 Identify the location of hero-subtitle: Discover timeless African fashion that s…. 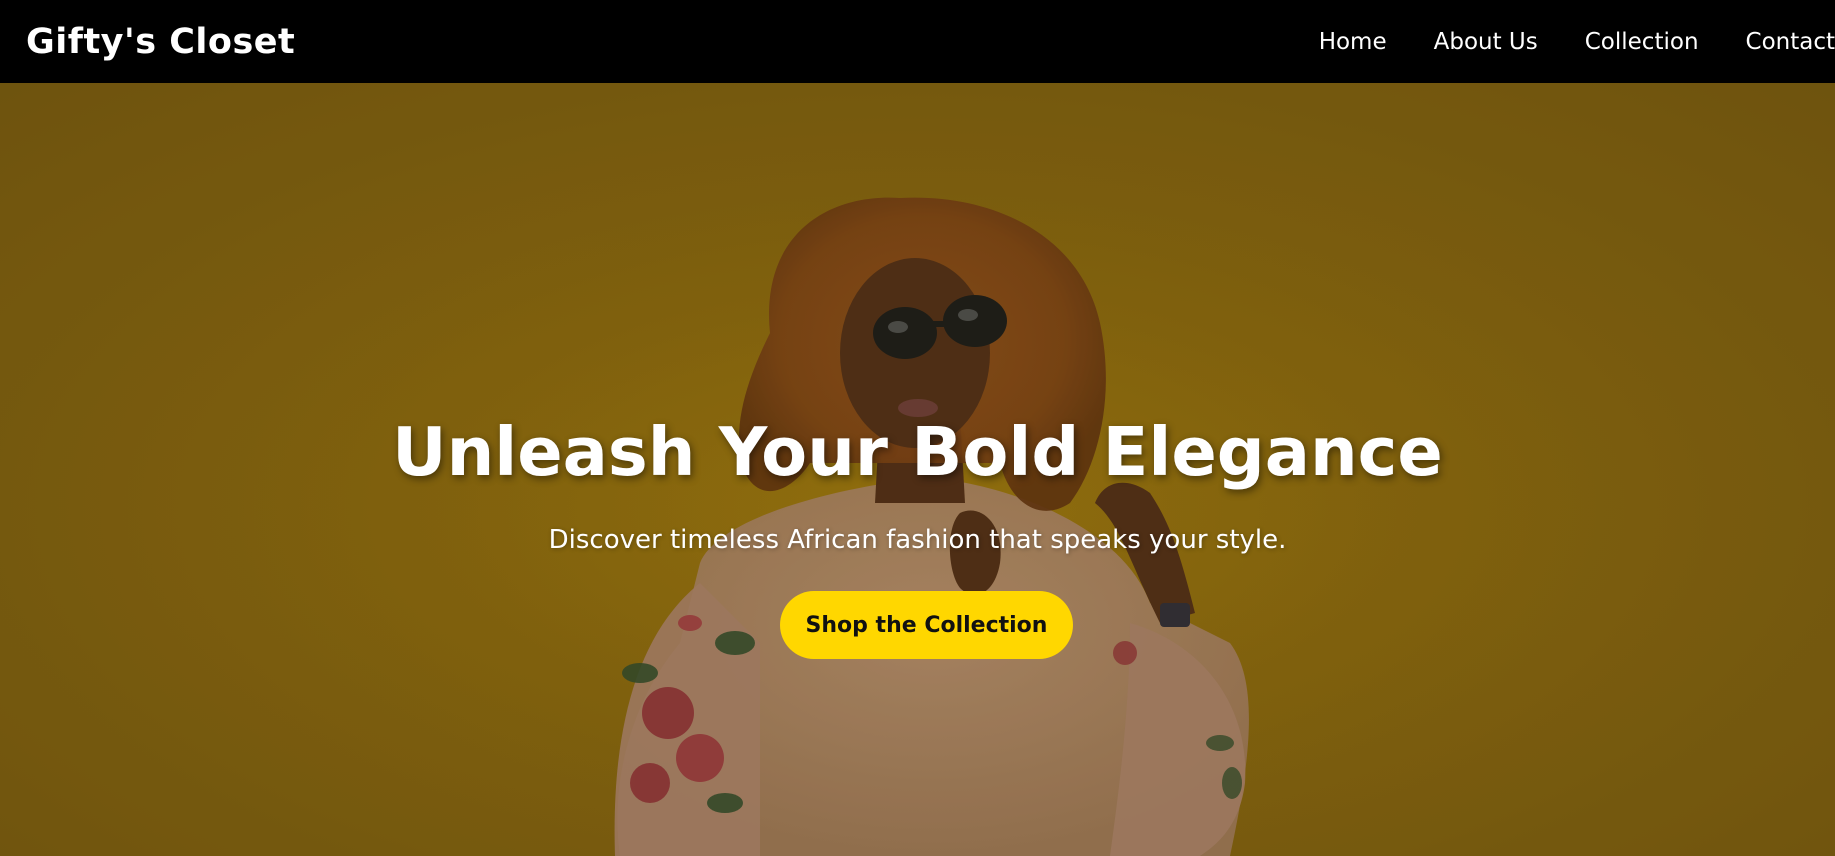
(917, 540).